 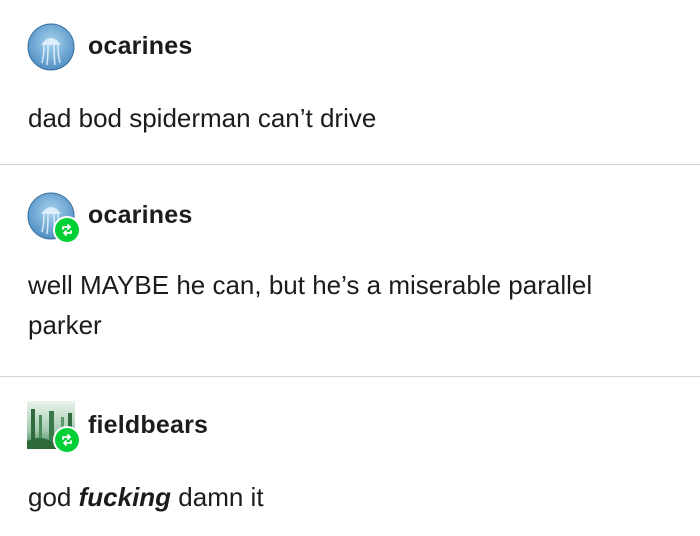 I want to click on jellyfish-avatar-icon, so click(x=51, y=47).